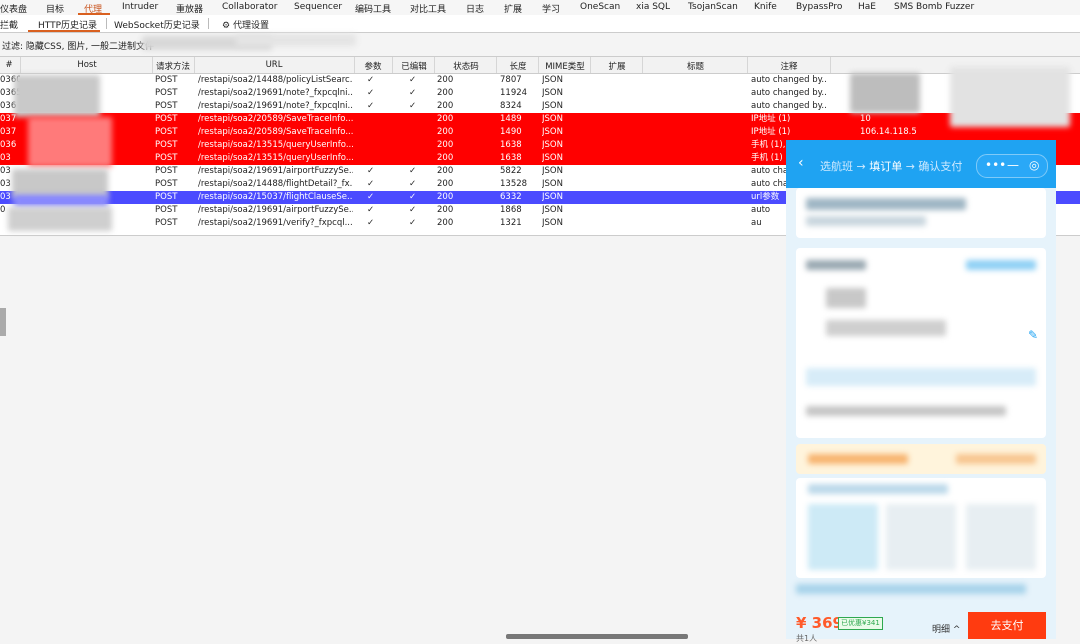 The image size is (1080, 644). What do you see at coordinates (9, 24) in the screenshot?
I see `tab-intercept: 拦截` at bounding box center [9, 24].